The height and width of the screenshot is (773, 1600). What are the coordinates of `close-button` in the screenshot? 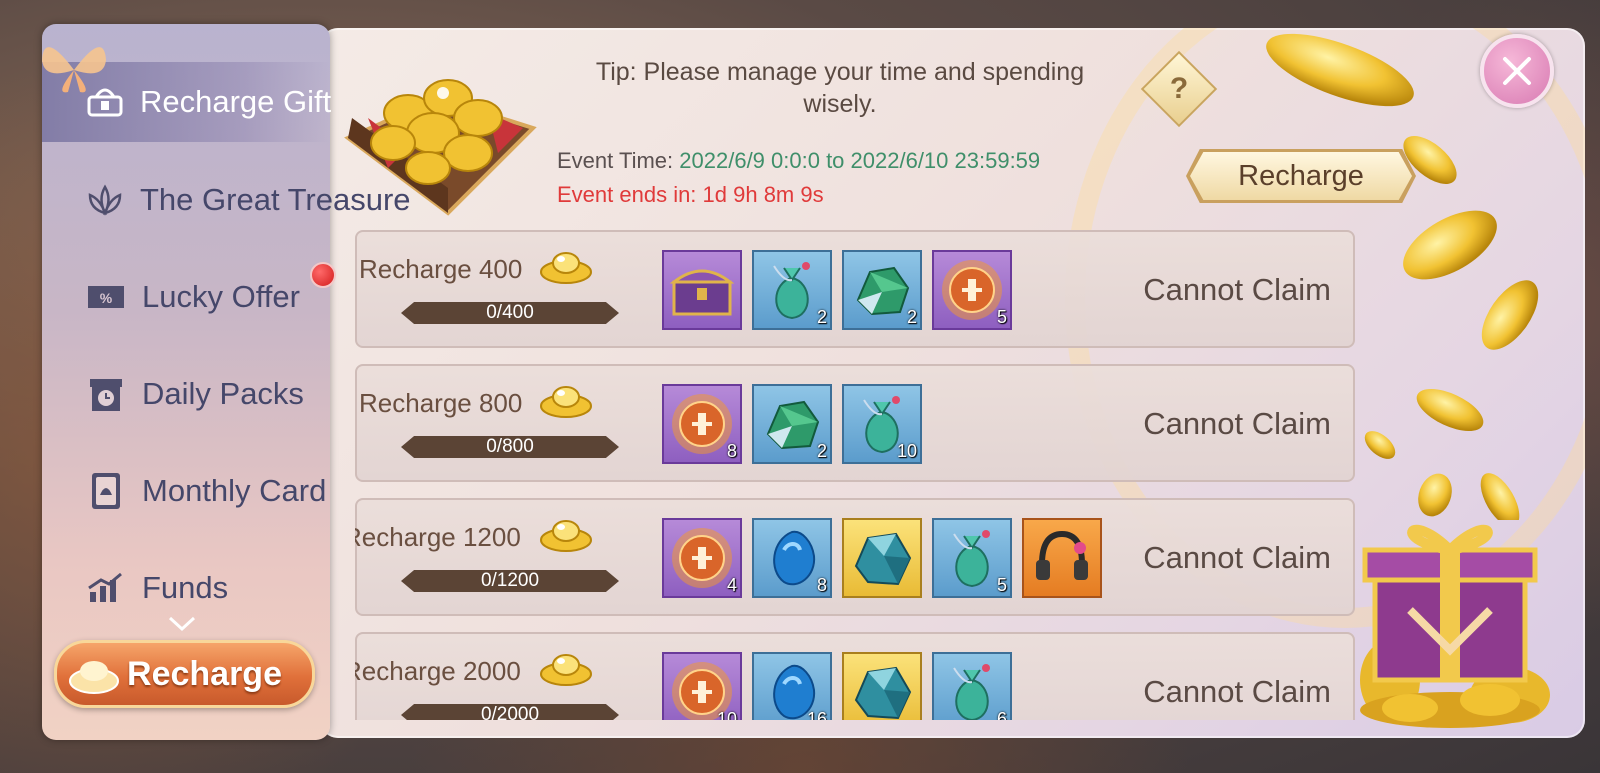 It's located at (1517, 71).